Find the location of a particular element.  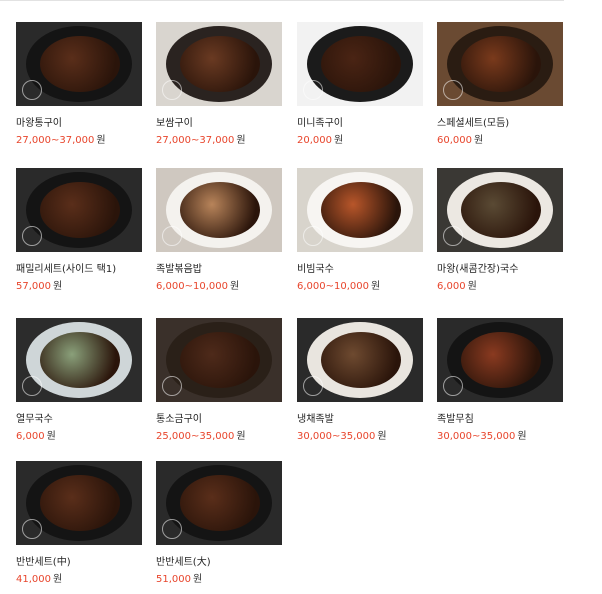

menu-item-name: 패밀리세트(사이드 택1) is located at coordinates (79, 270).